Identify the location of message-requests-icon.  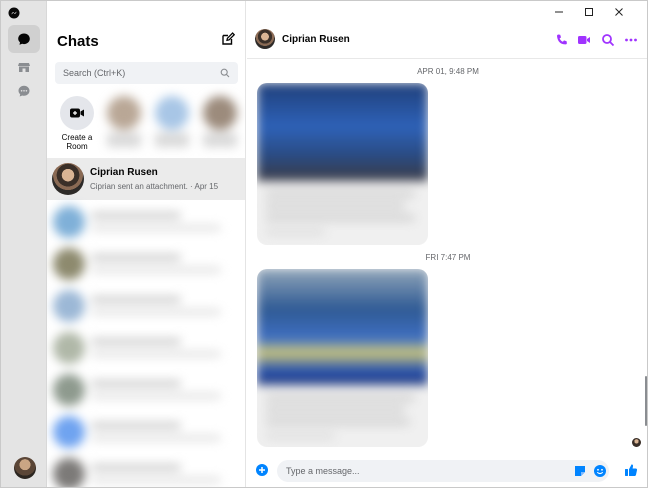
(24, 91).